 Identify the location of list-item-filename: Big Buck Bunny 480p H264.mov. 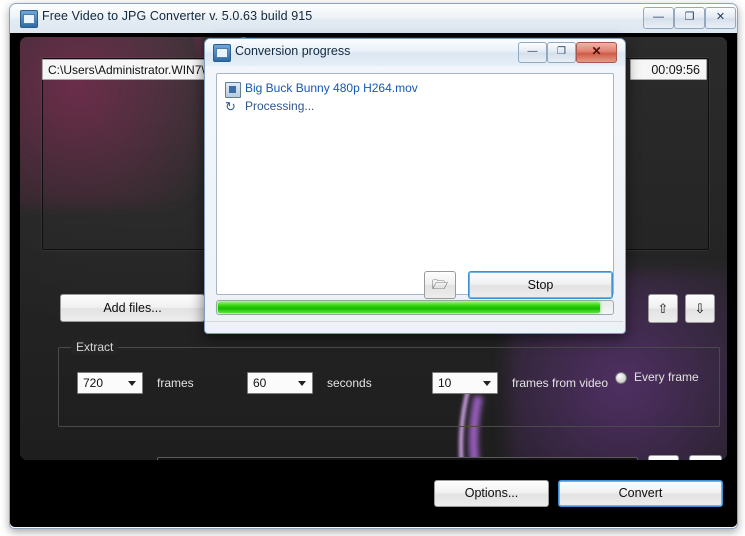
(331, 88).